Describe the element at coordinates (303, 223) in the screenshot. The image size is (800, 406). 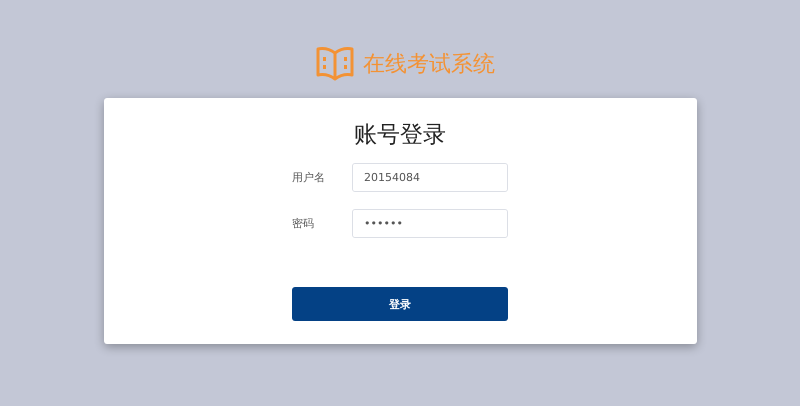
I see `field-label: 密码` at that location.